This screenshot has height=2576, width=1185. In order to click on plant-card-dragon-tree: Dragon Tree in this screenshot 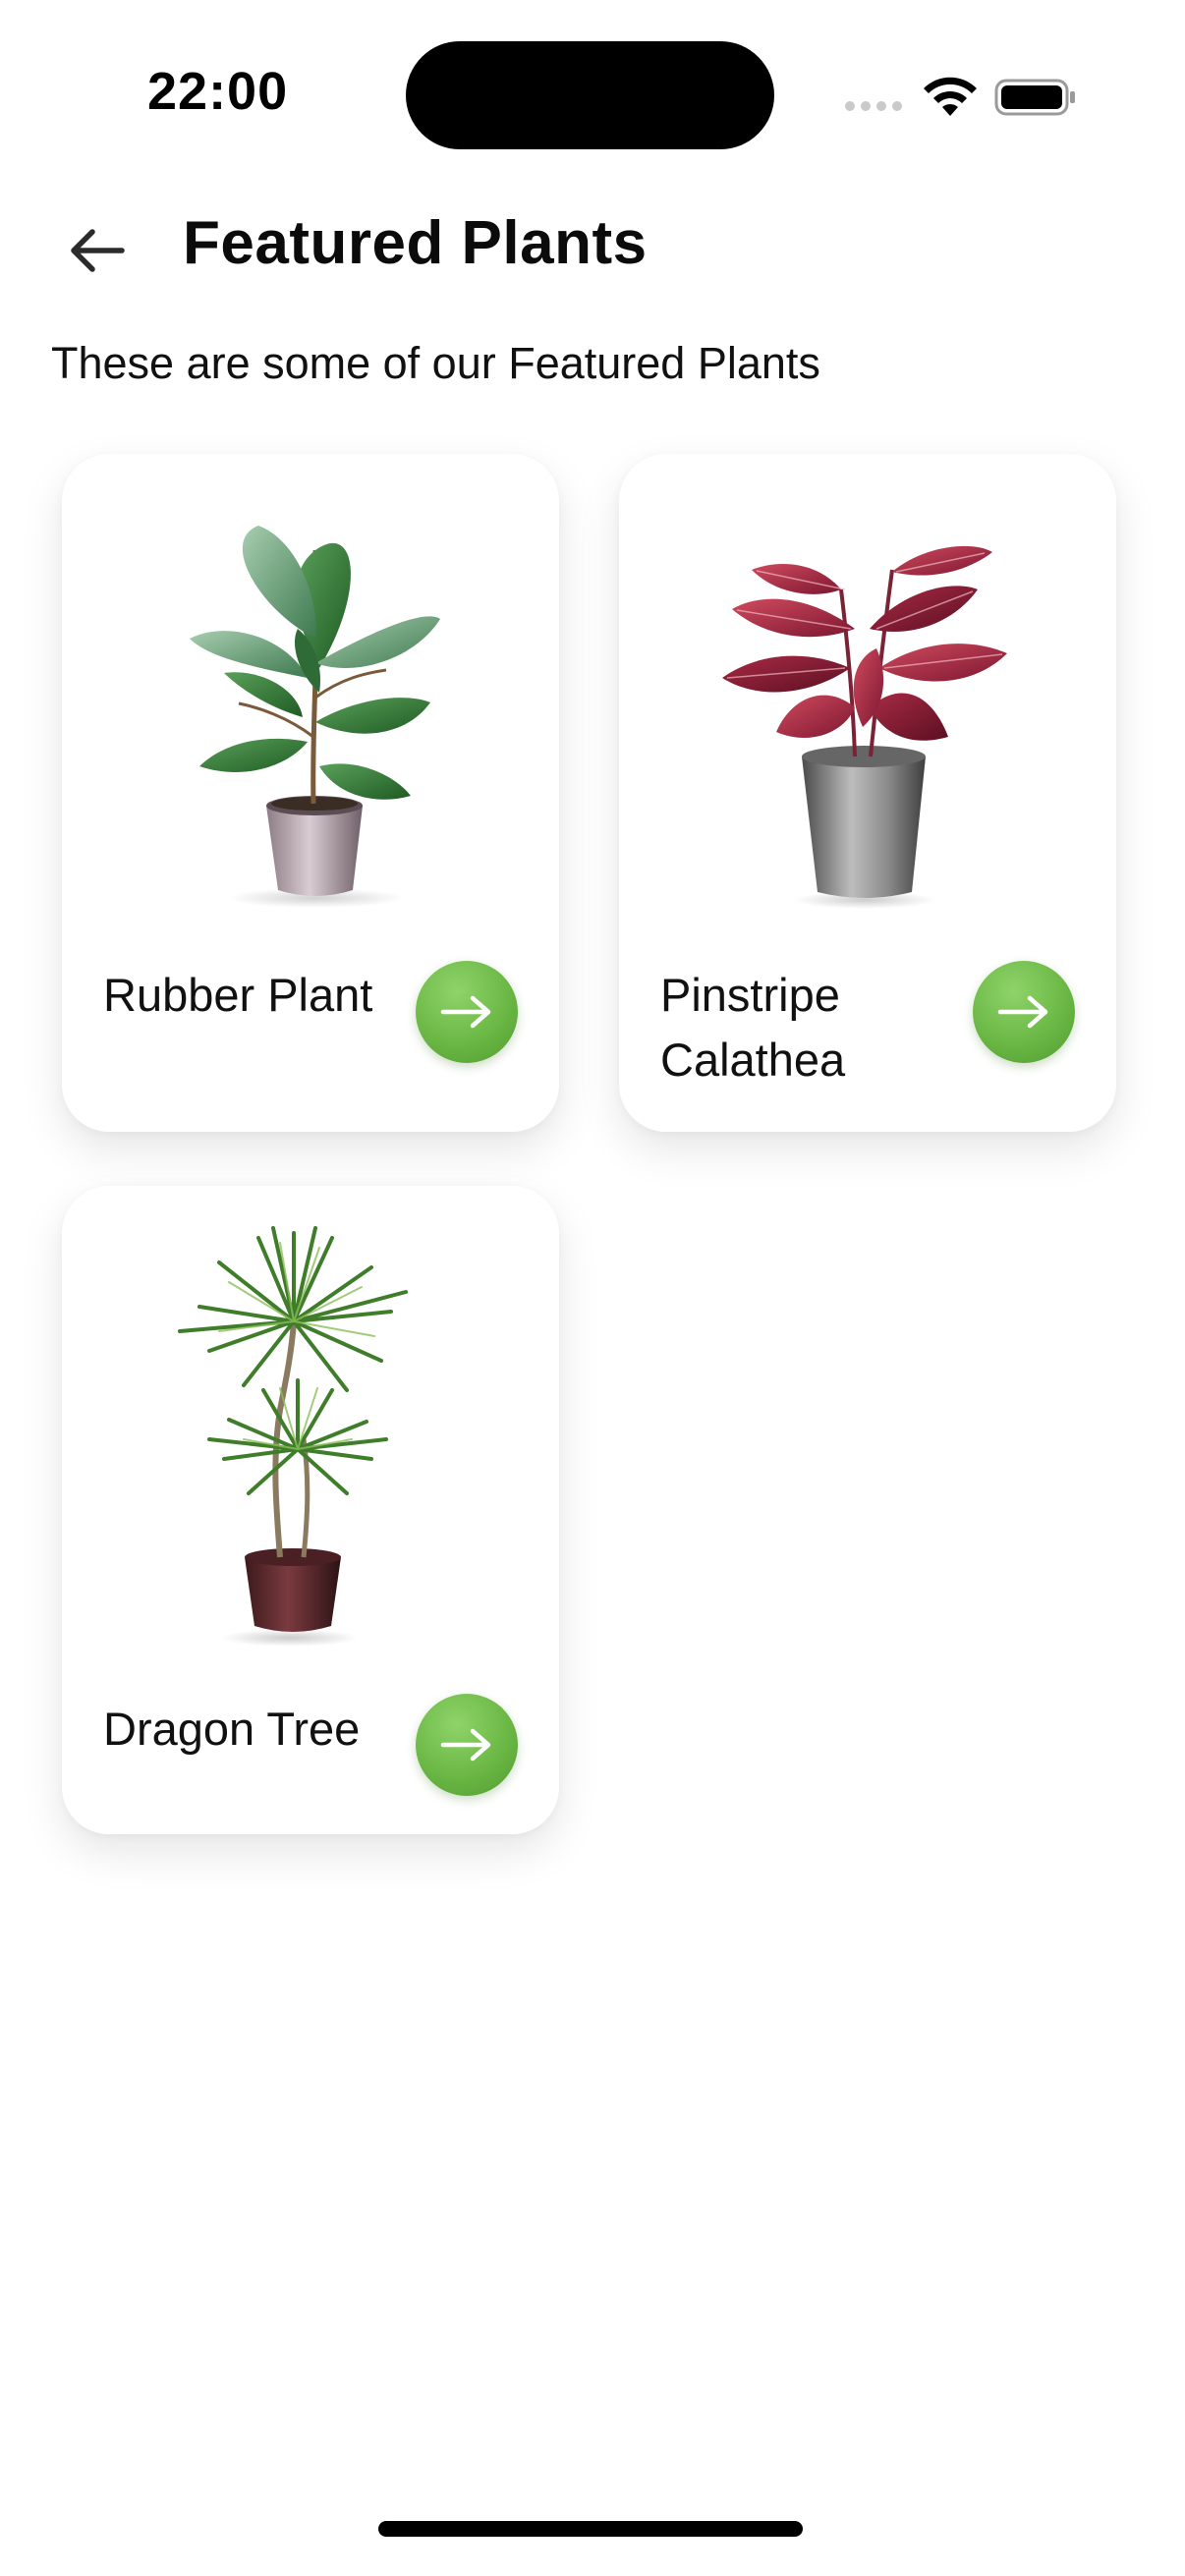, I will do `click(311, 1510)`.